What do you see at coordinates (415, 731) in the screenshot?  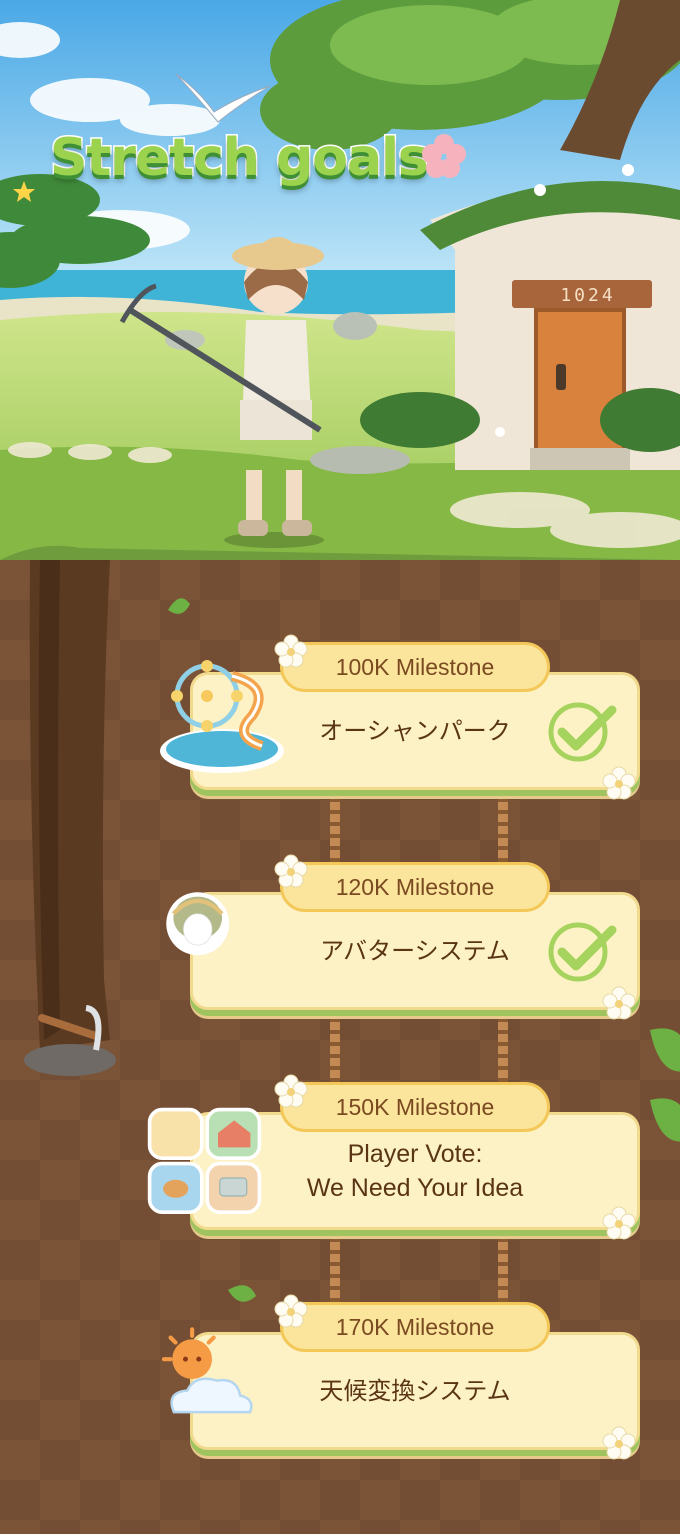 I see `milestone-reward-text: オーシャンパーク` at bounding box center [415, 731].